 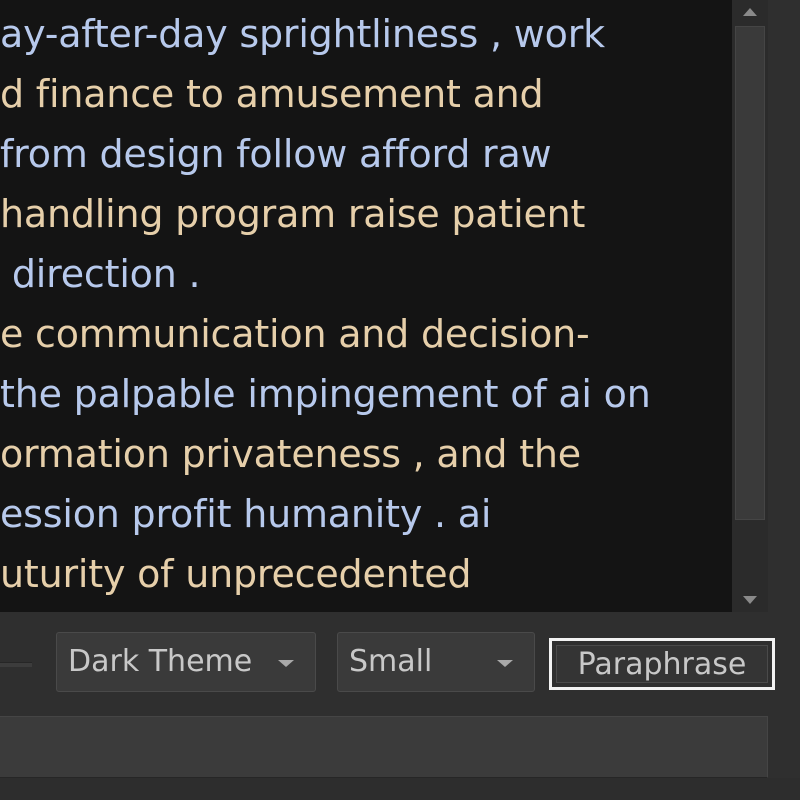 What do you see at coordinates (302, 34) in the screenshot?
I see `text-line: ay-after-day sprightliness , work` at bounding box center [302, 34].